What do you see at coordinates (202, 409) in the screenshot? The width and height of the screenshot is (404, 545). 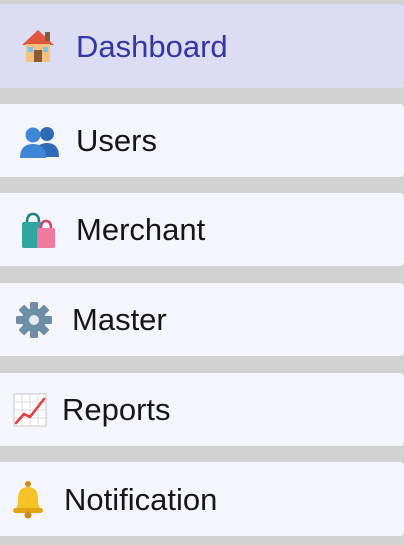 I see `sidebar-item-reports: Reports` at bounding box center [202, 409].